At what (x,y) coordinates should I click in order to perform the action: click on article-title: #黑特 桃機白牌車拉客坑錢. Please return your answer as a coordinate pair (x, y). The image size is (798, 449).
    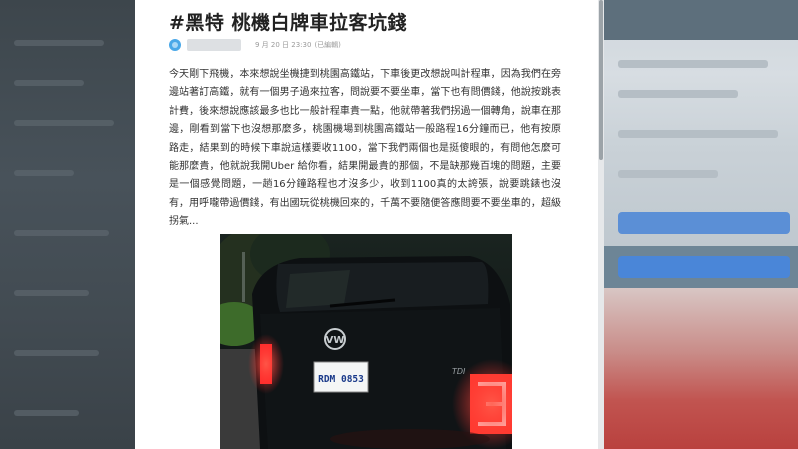
    Looking at the image, I should click on (288, 23).